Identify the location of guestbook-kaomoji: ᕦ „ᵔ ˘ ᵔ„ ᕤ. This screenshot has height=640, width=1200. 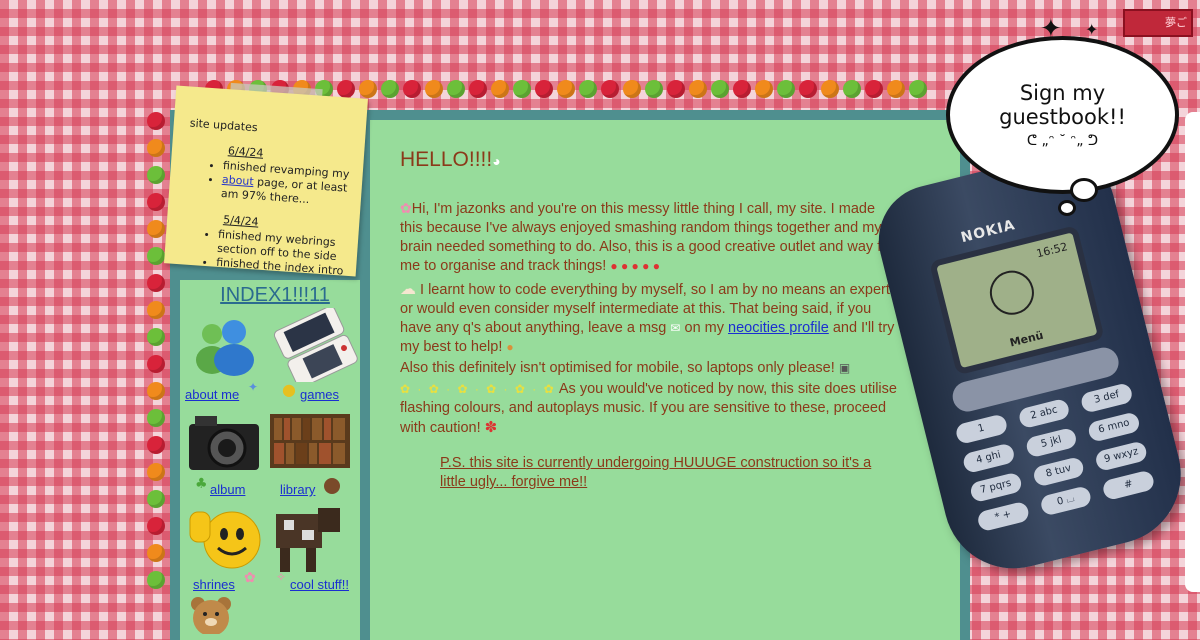
(1062, 141).